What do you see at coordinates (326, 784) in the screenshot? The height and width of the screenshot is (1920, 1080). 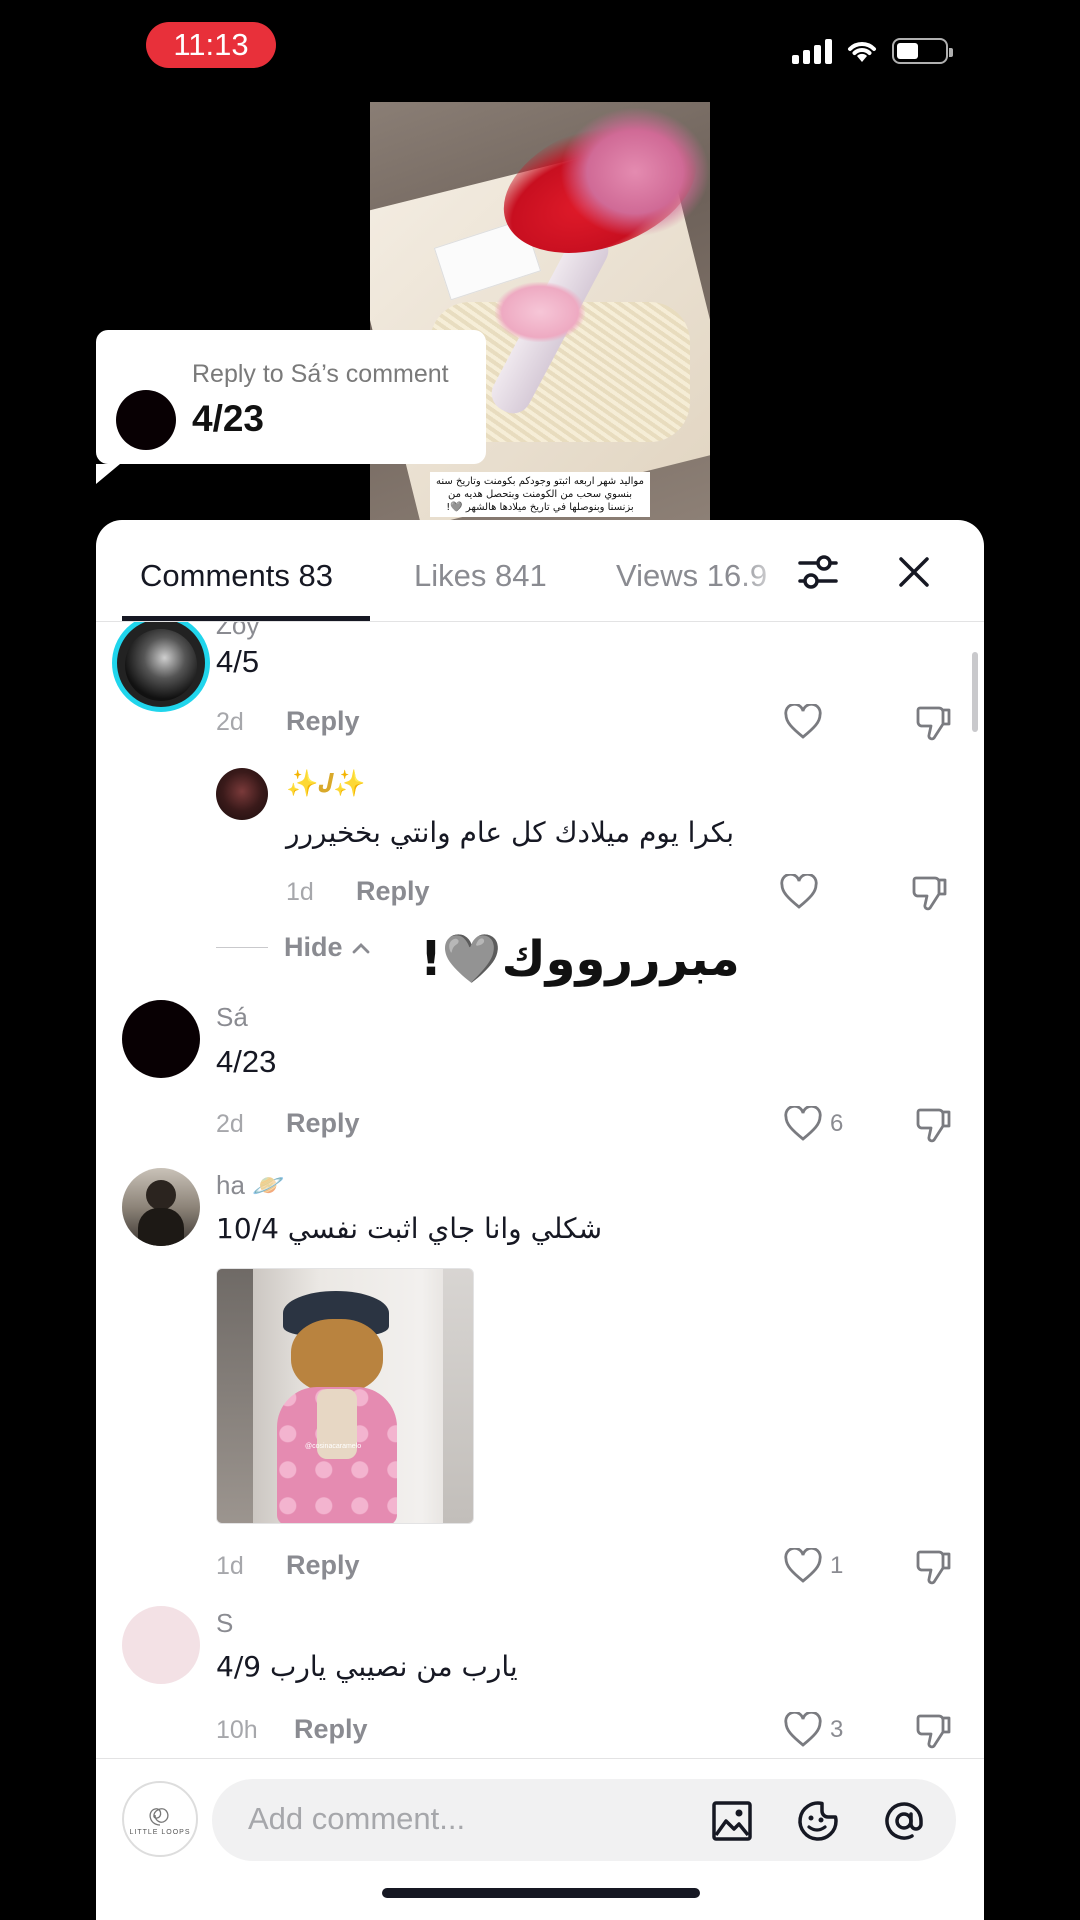 I see `comment-author: ✨𝑱✨` at bounding box center [326, 784].